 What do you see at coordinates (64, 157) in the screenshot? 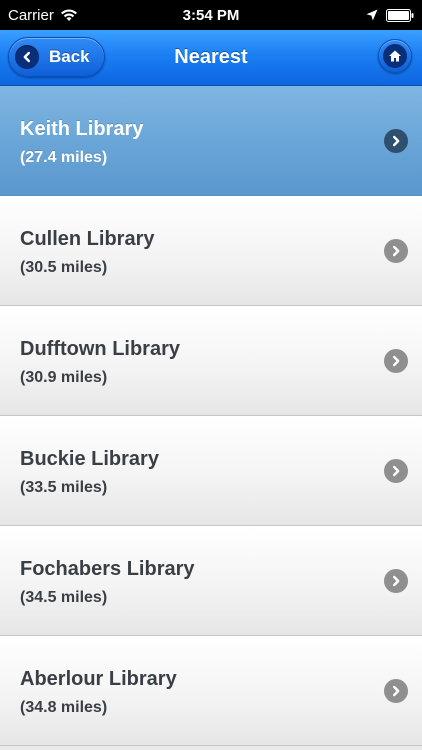
I see `library-distance: (27.4 miles)` at bounding box center [64, 157].